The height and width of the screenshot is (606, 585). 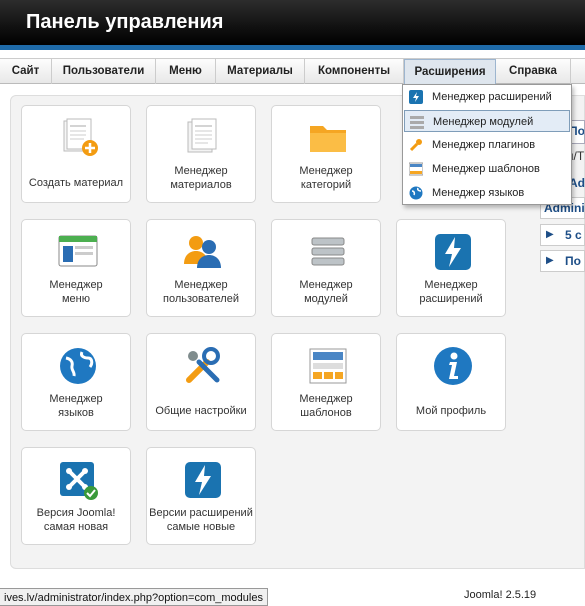 What do you see at coordinates (186, 71) in the screenshot?
I see `menu-menus: Меню` at bounding box center [186, 71].